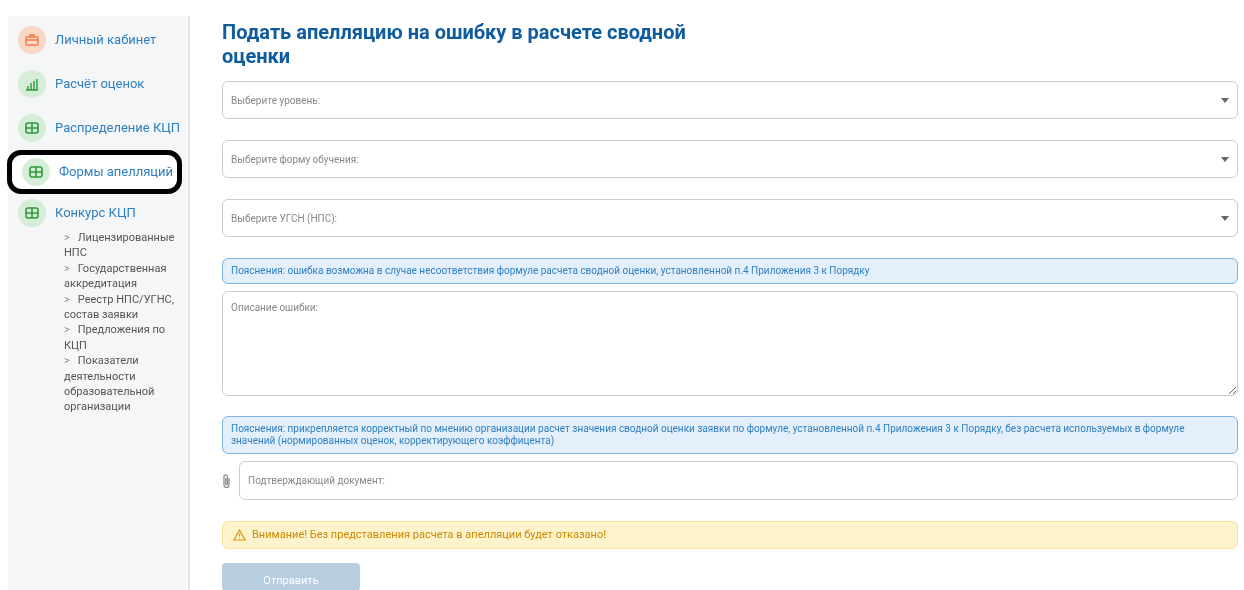 This screenshot has height=590, width=1244. I want to click on select-field: Выберите УГСН (НПС):, so click(730, 218).